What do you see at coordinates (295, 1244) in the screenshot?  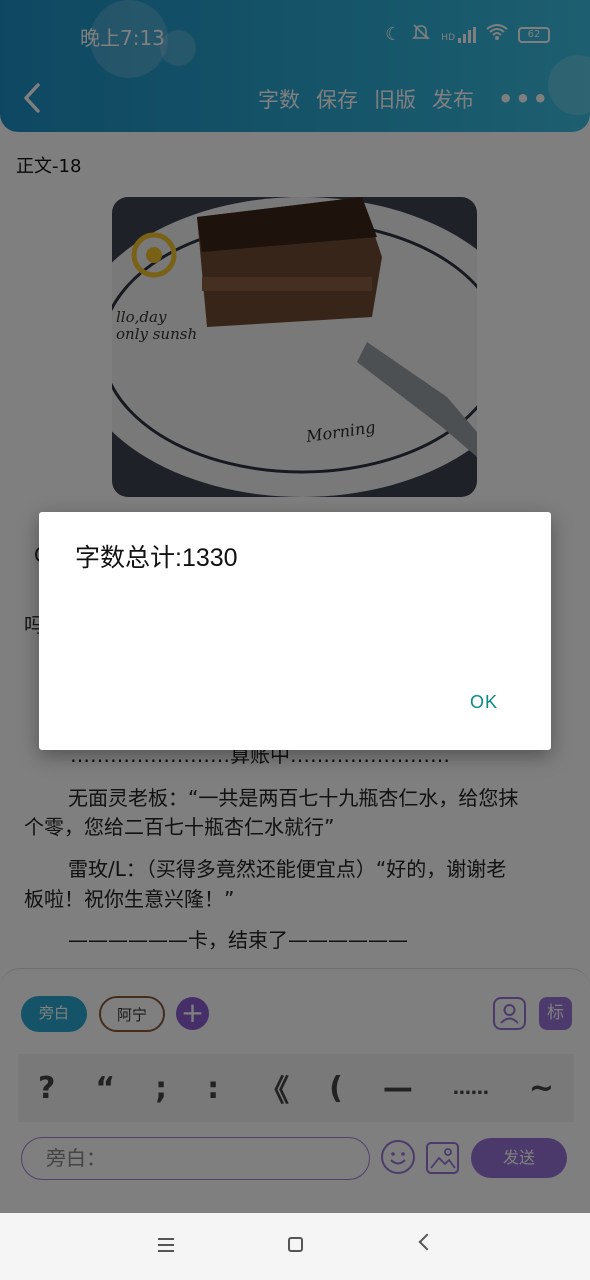 I see `home-icon` at bounding box center [295, 1244].